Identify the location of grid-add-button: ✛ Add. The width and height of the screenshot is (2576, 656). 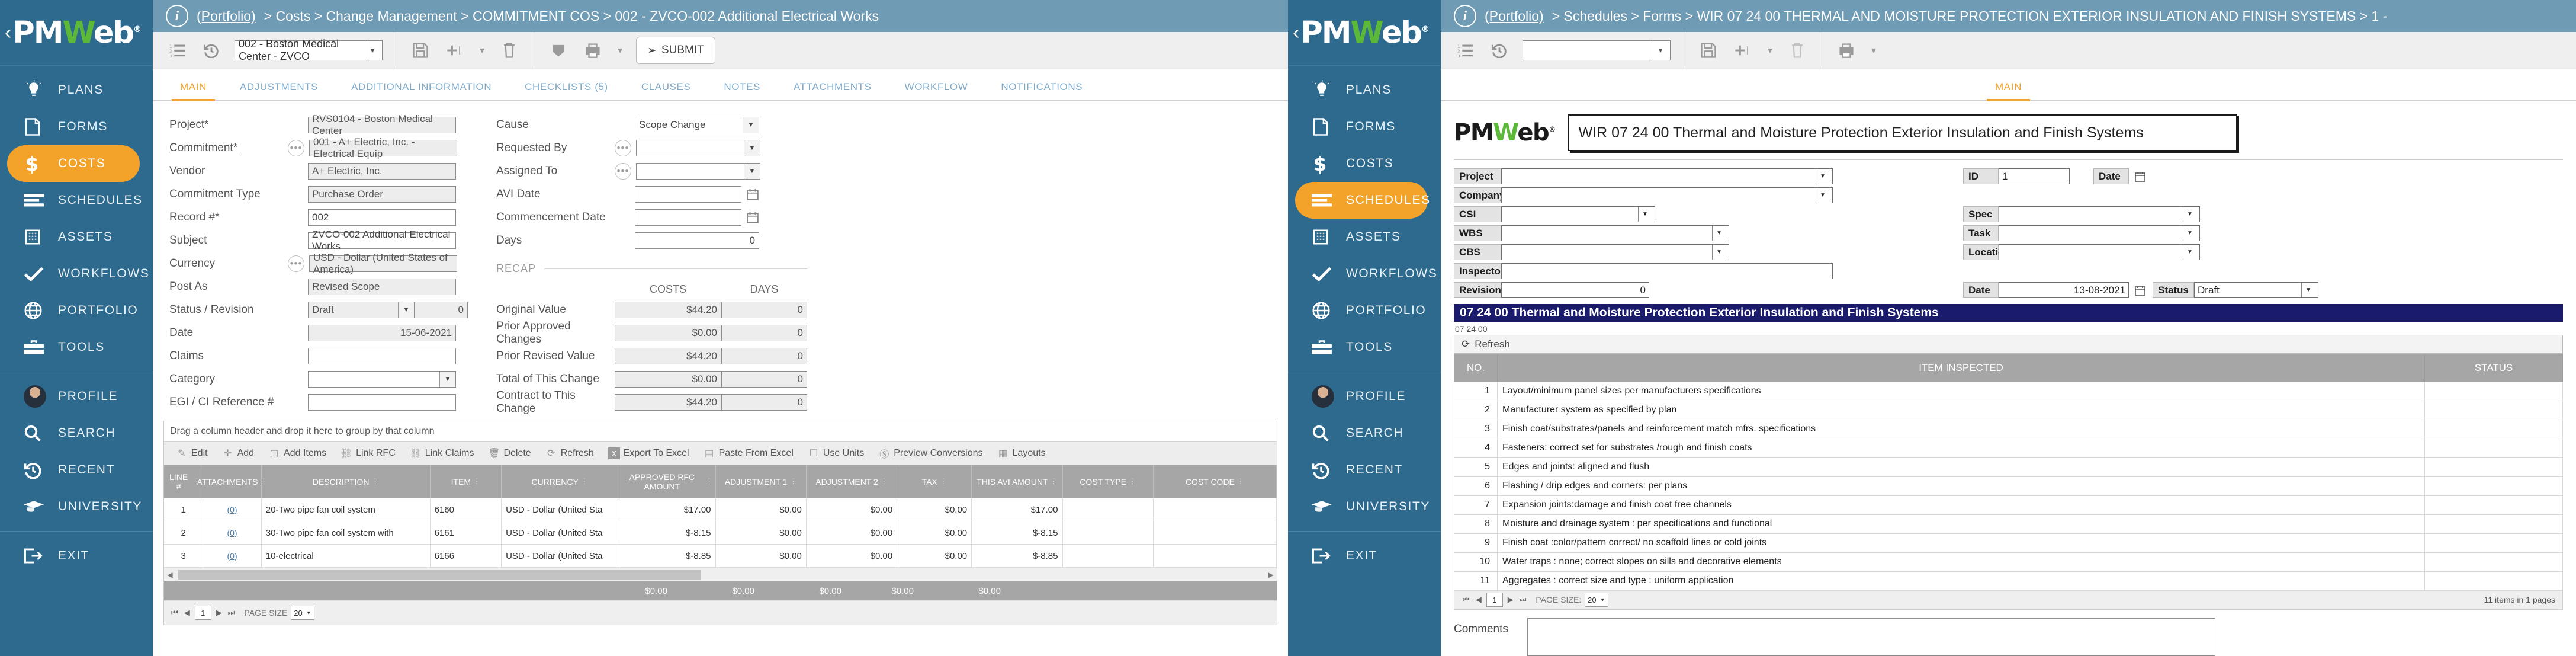
(238, 453).